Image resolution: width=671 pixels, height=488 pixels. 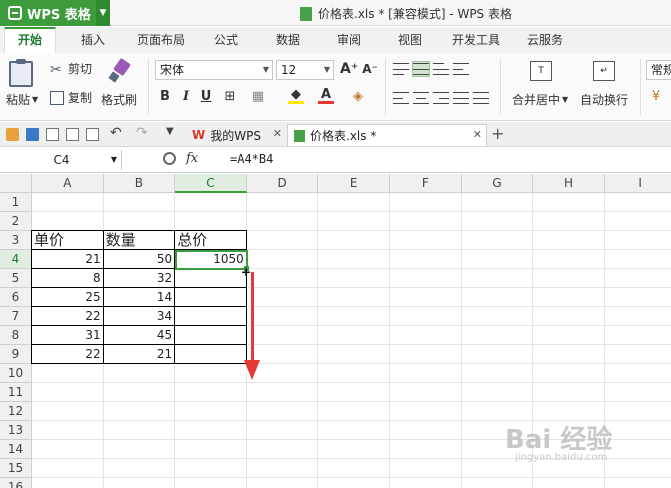 What do you see at coordinates (12, 134) in the screenshot?
I see `open-folder-icon` at bounding box center [12, 134].